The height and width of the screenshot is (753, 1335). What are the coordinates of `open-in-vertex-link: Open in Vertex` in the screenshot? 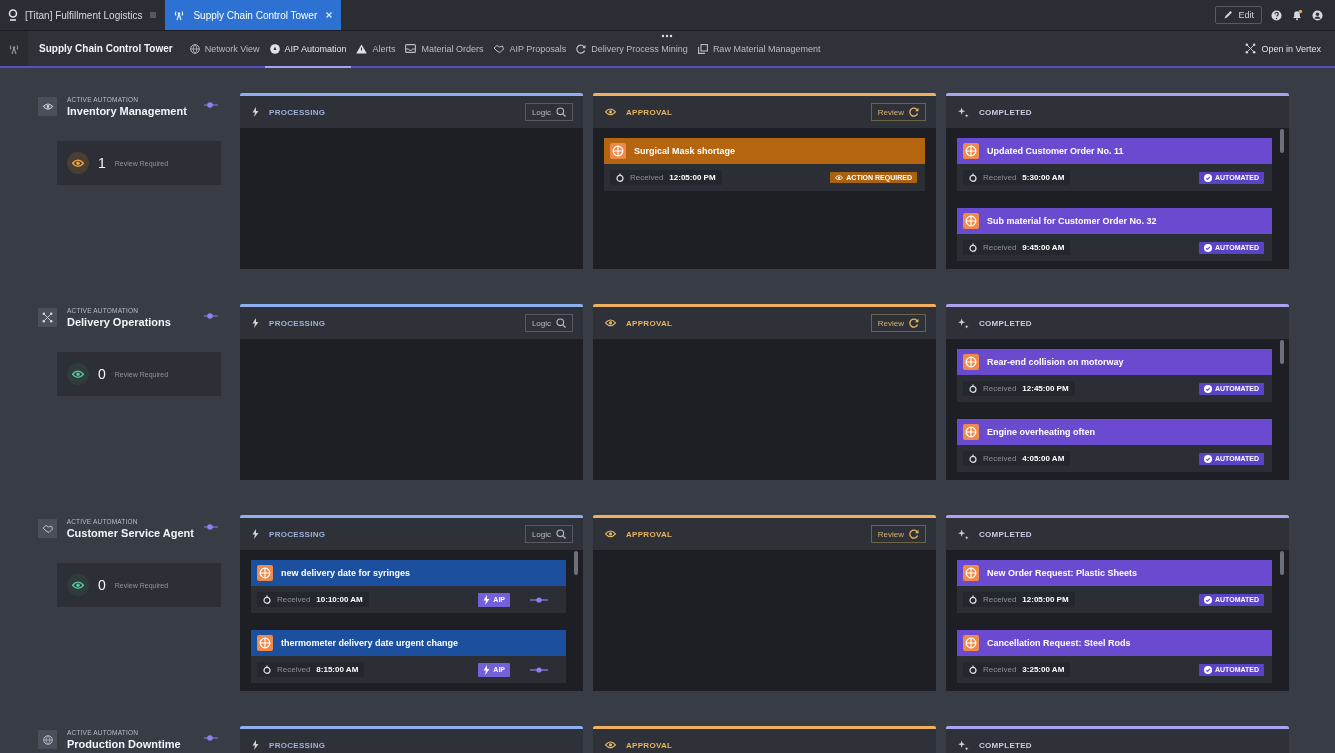 It's located at (1290, 48).